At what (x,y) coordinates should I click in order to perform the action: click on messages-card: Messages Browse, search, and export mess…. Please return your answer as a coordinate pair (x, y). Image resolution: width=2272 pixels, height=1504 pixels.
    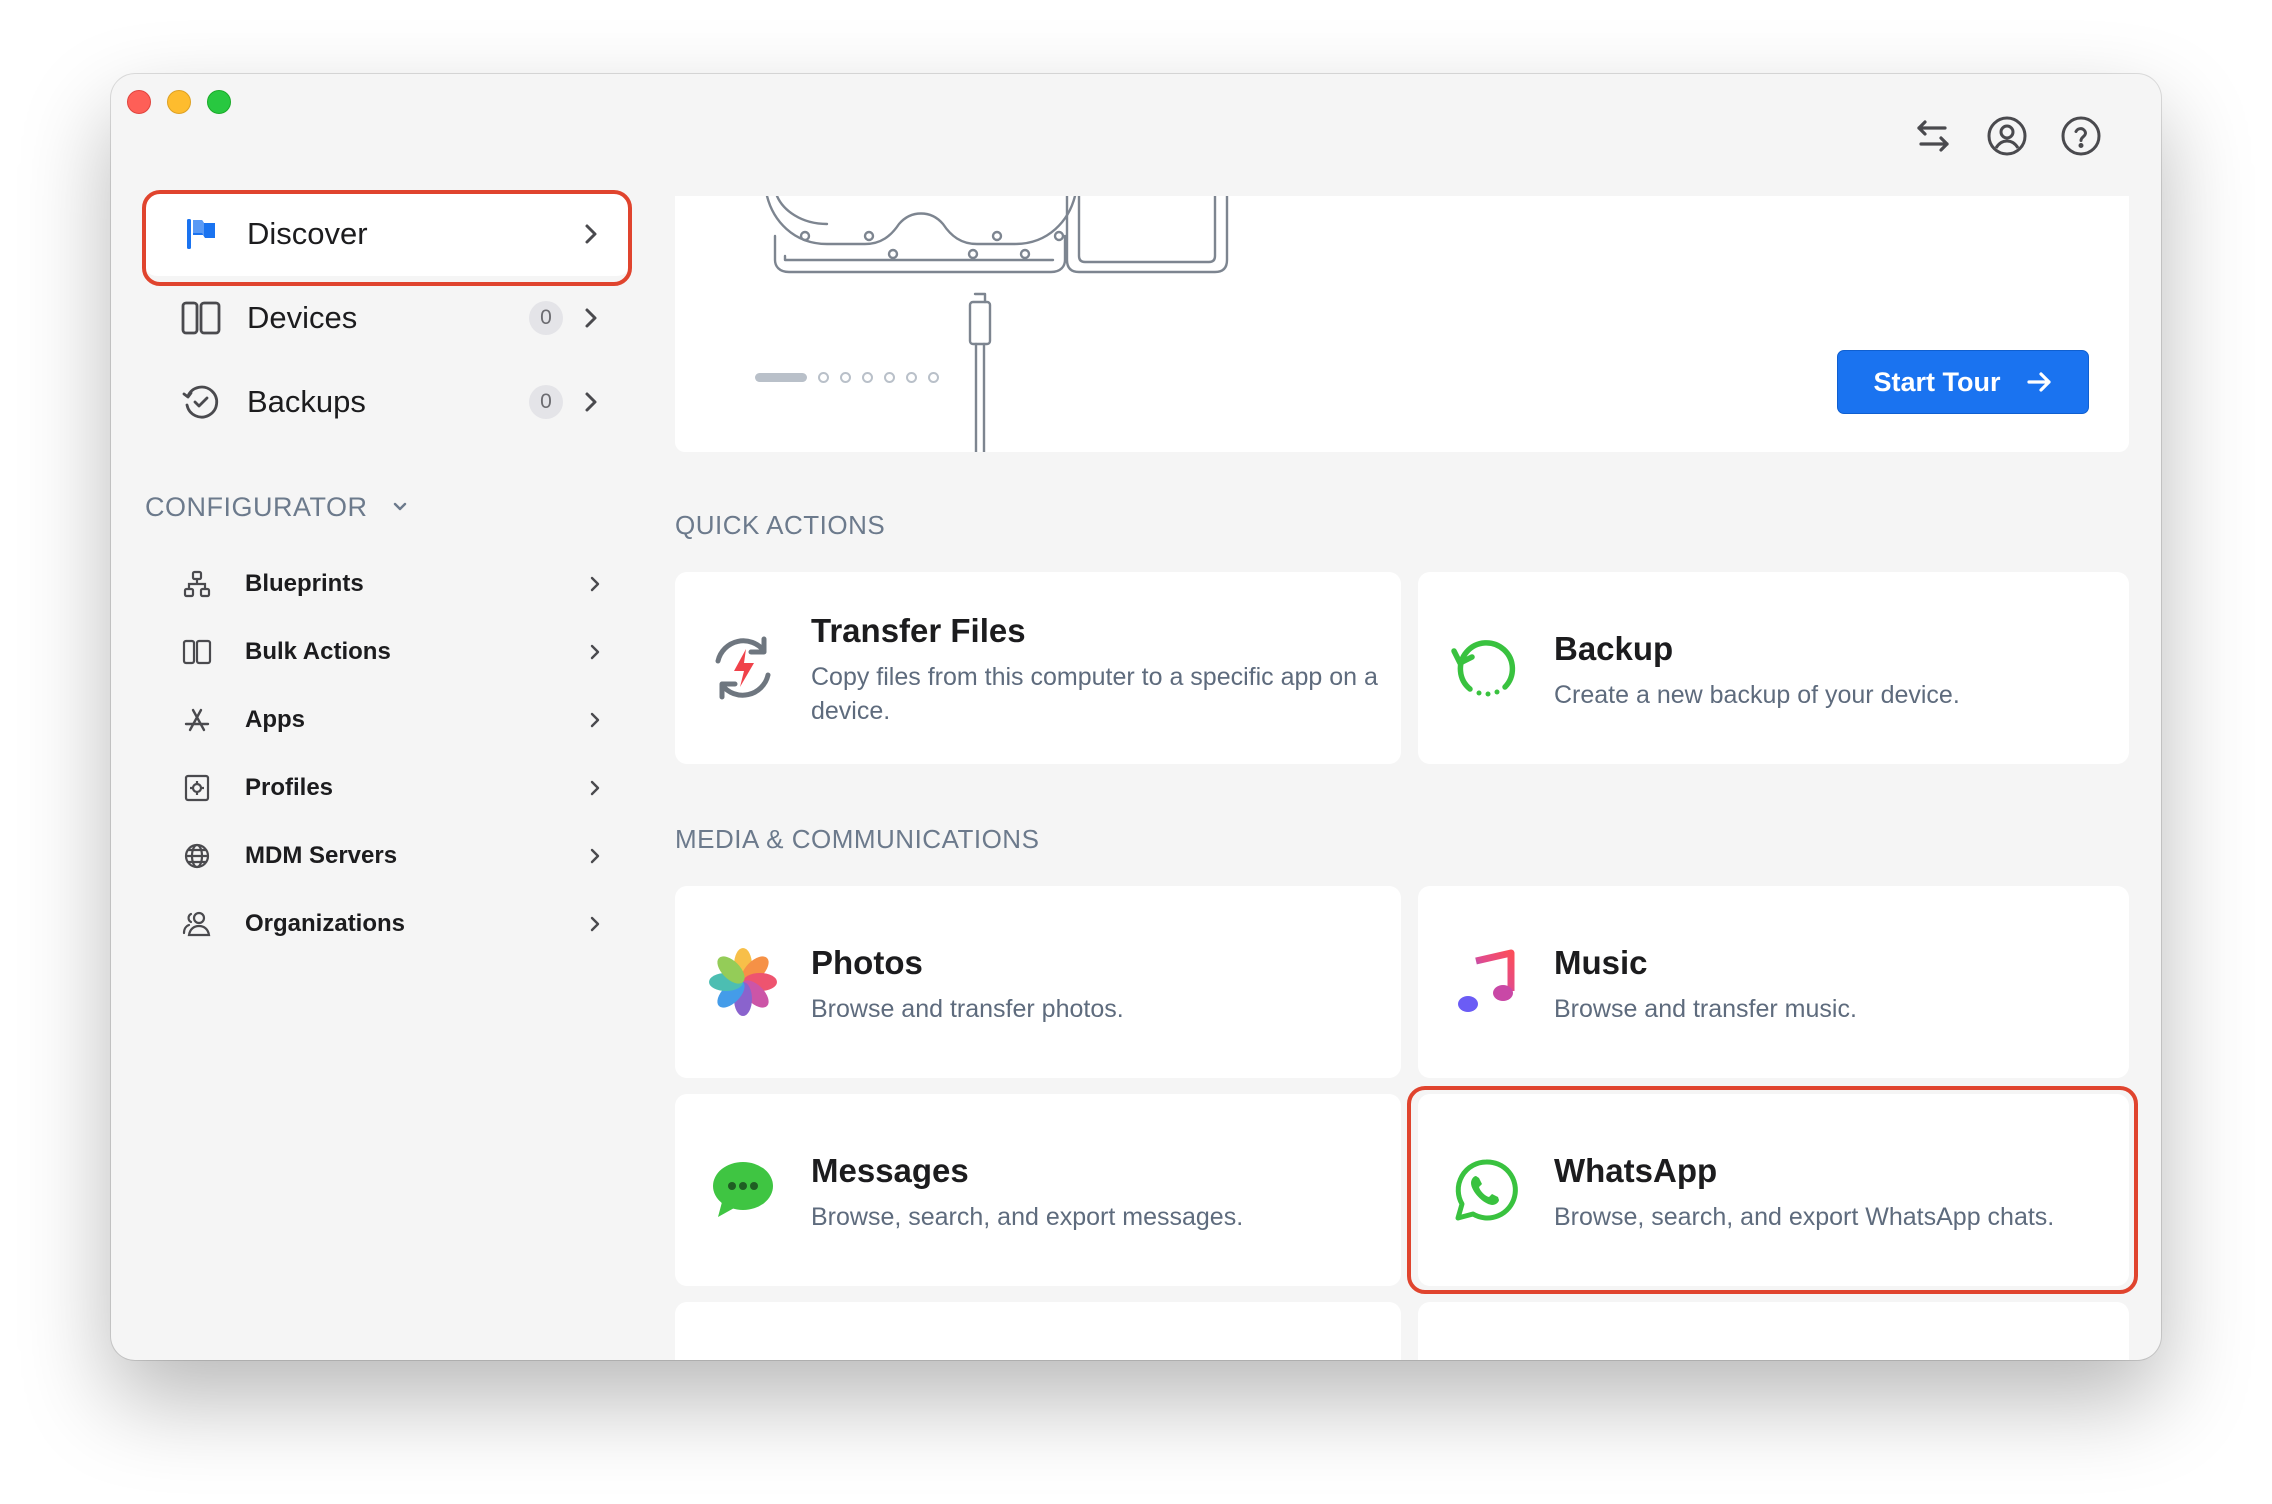
    Looking at the image, I should click on (1038, 1190).